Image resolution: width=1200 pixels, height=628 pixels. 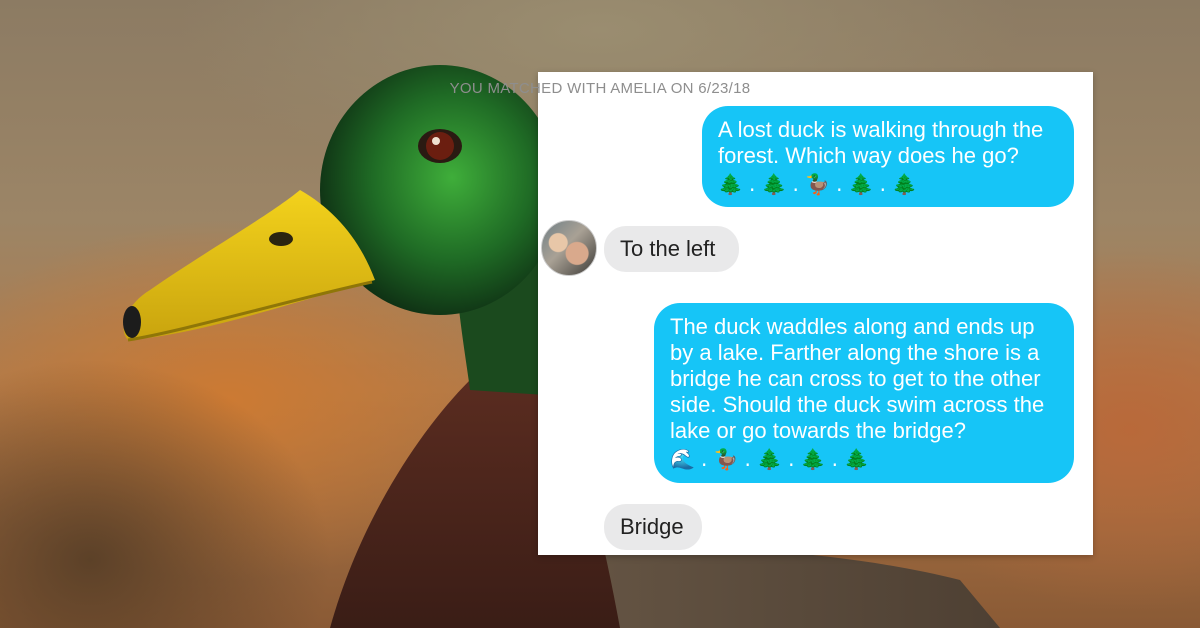 I want to click on message-text: To the left, so click(x=668, y=248).